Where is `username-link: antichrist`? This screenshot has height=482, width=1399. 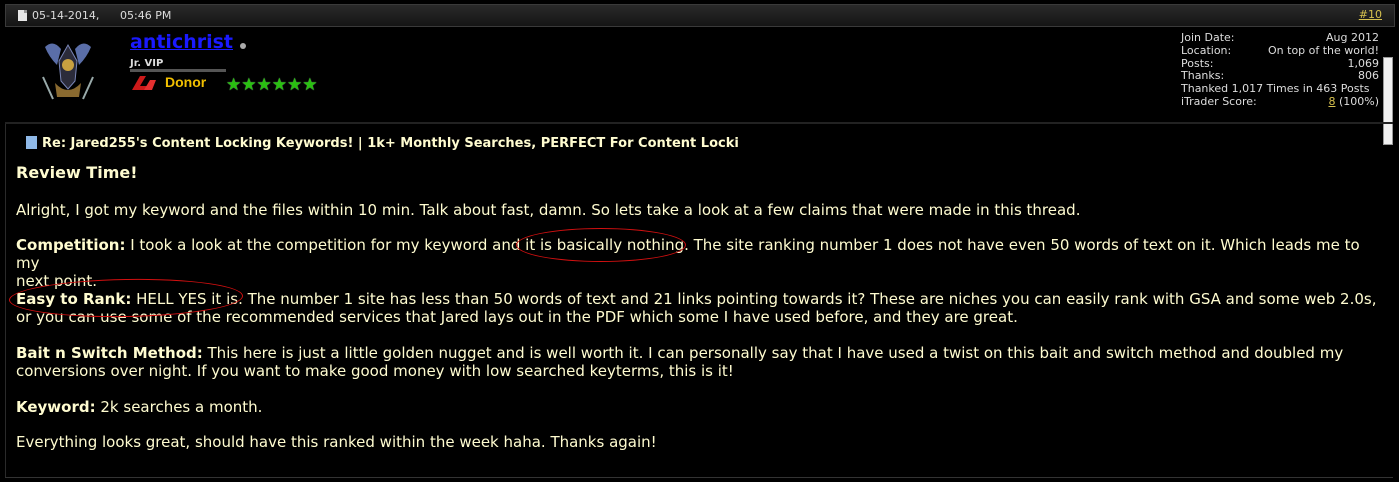
username-link: antichrist is located at coordinates (181, 42).